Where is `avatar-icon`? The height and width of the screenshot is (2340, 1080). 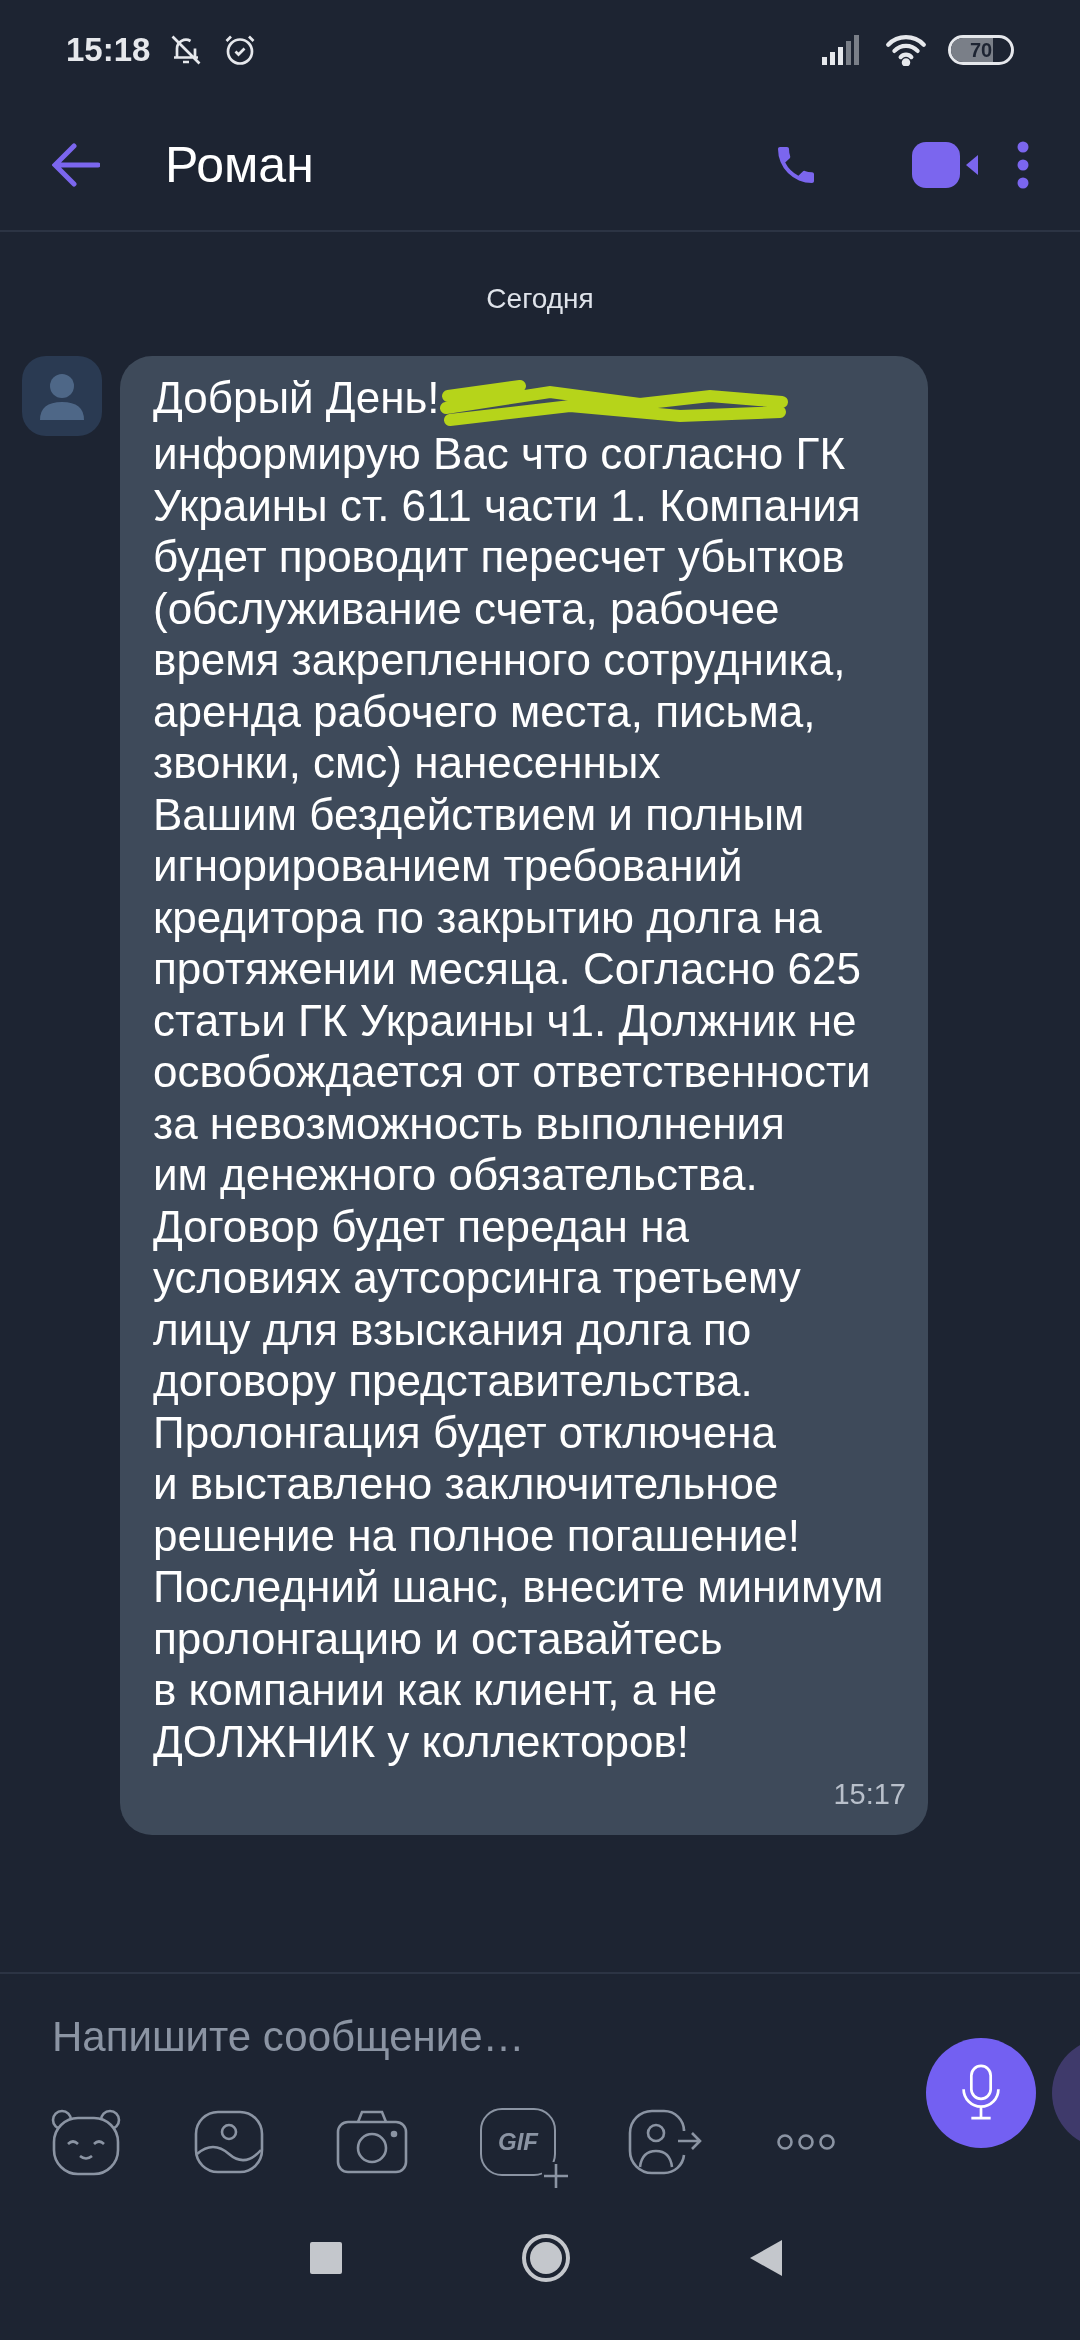
avatar-icon is located at coordinates (62, 396).